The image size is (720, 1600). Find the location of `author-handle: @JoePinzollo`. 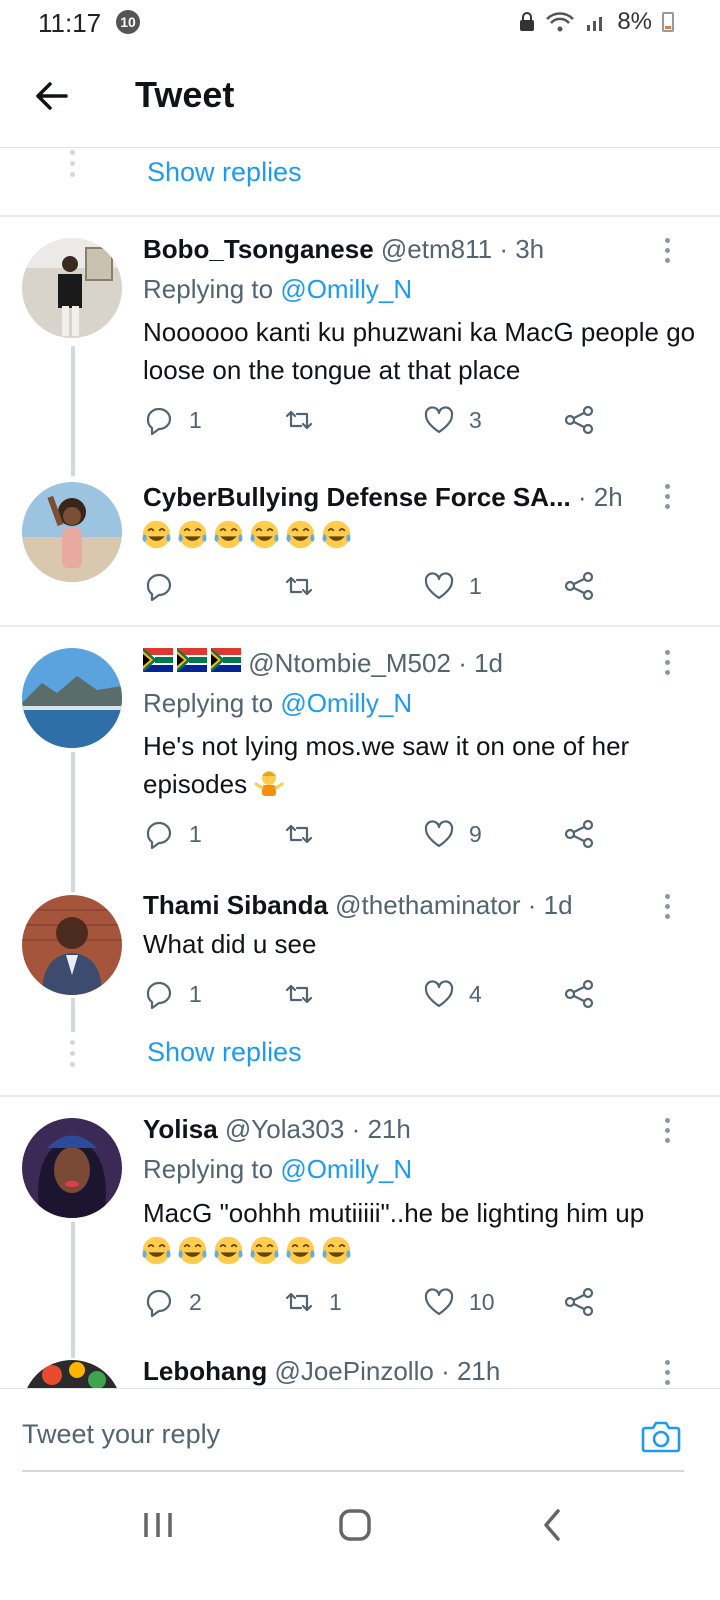

author-handle: @JoePinzollo is located at coordinates (353, 1371).